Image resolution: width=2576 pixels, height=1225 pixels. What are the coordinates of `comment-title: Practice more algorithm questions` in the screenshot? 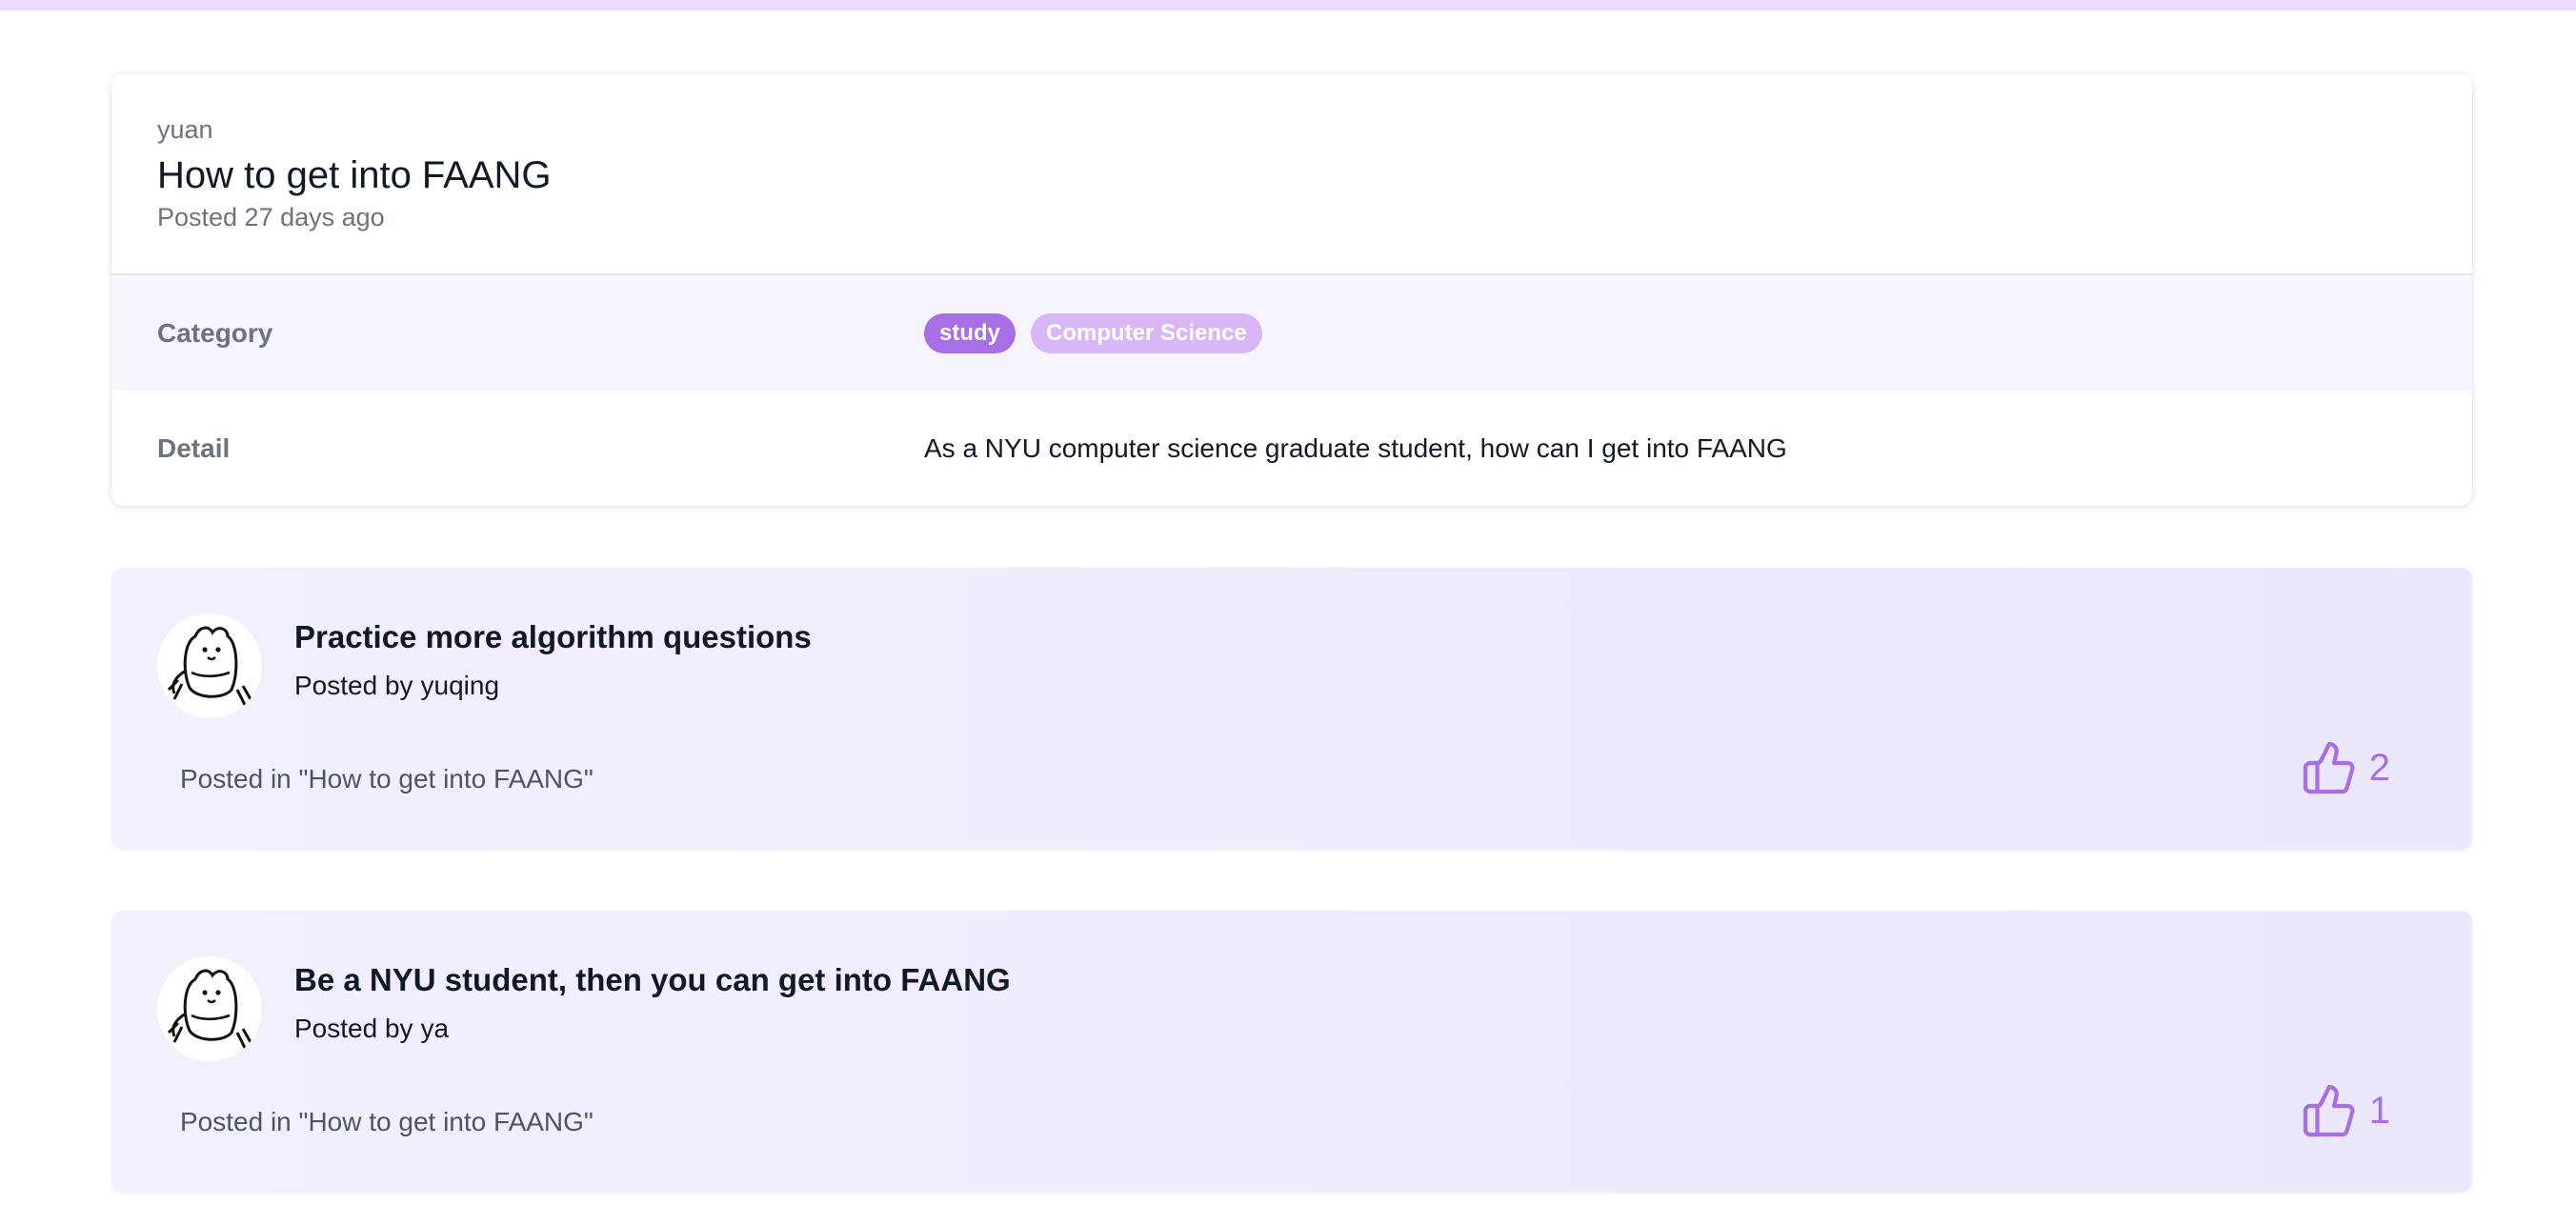 It's located at (553, 637).